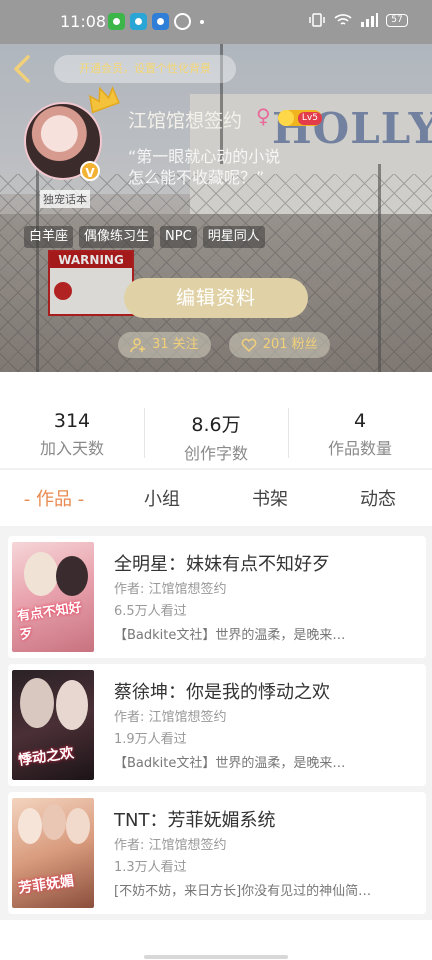 The image size is (432, 960). What do you see at coordinates (369, 20) in the screenshot?
I see `signal-icon` at bounding box center [369, 20].